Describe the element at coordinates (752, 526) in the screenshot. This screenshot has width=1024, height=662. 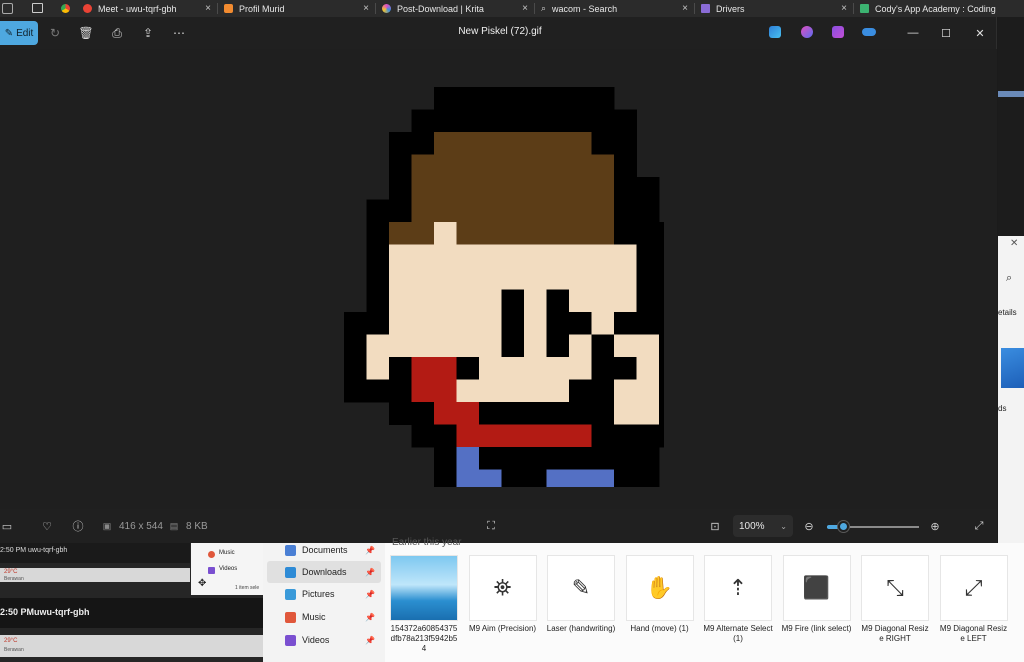
I see `zoom-level: 100%` at that location.